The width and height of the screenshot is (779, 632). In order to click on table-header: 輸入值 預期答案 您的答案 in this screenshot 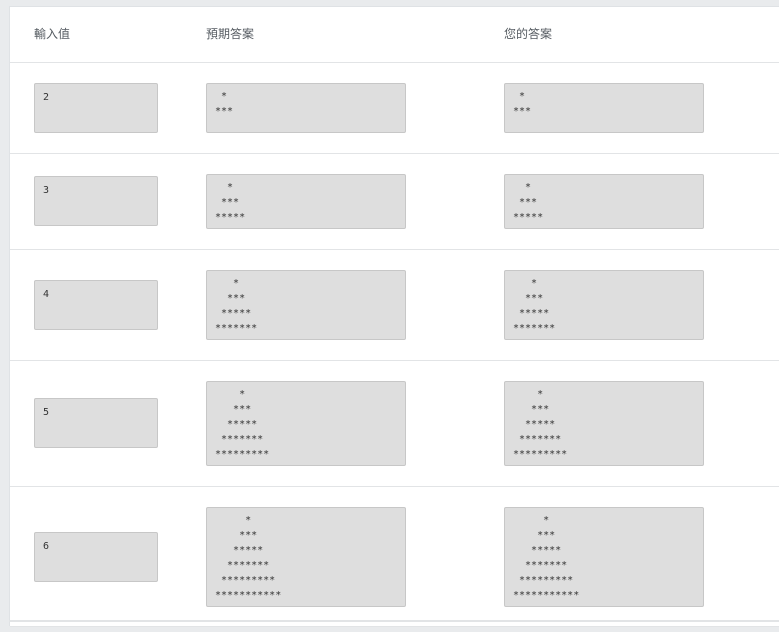, I will do `click(394, 35)`.